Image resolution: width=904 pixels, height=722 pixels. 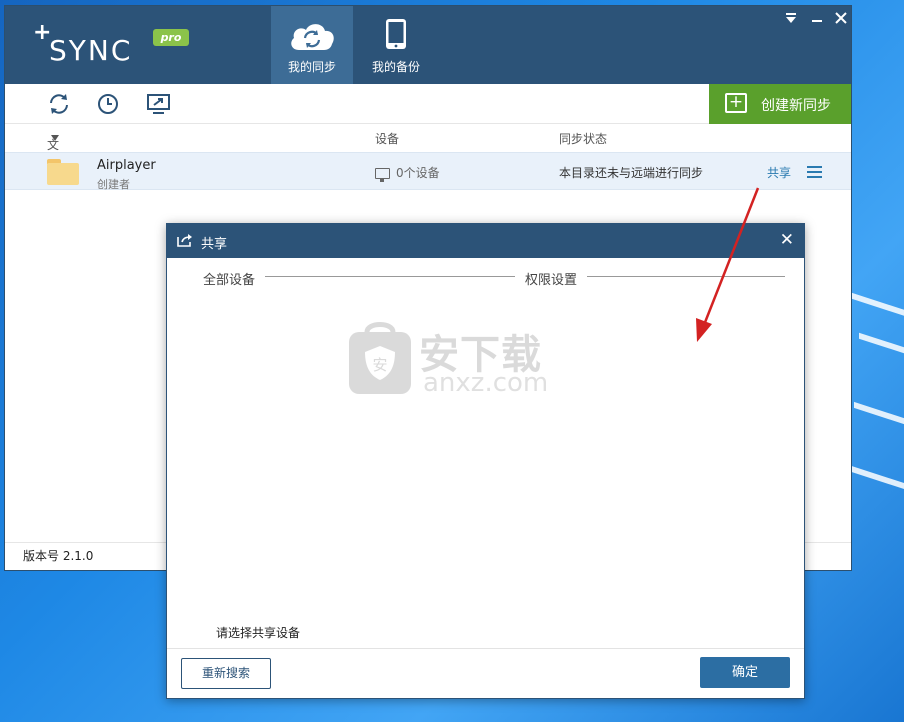 I want to click on screen-share-icon, so click(x=159, y=104).